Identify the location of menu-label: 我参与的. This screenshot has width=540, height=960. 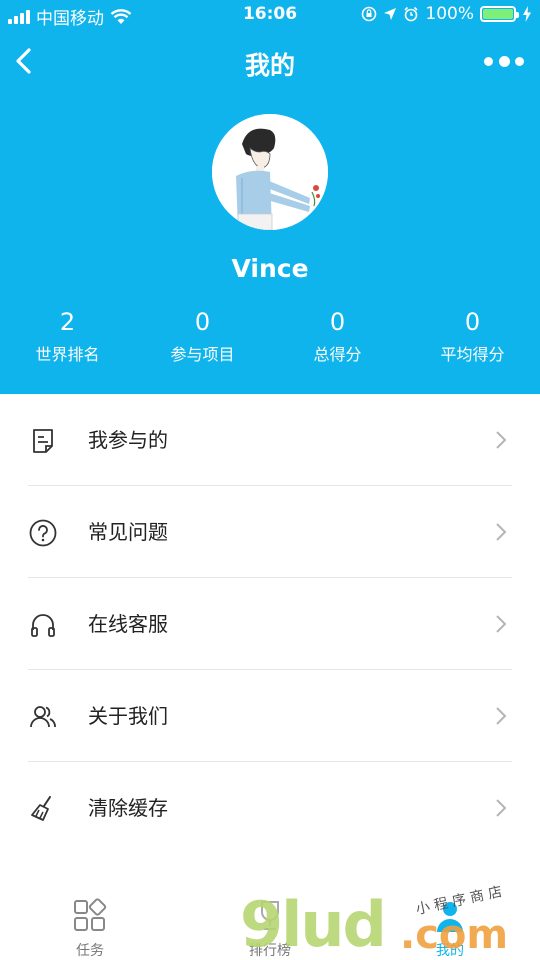
(128, 440).